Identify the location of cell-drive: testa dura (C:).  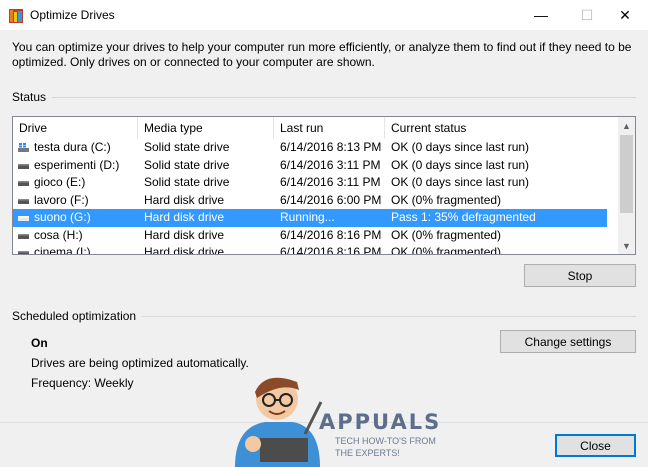
(72, 147).